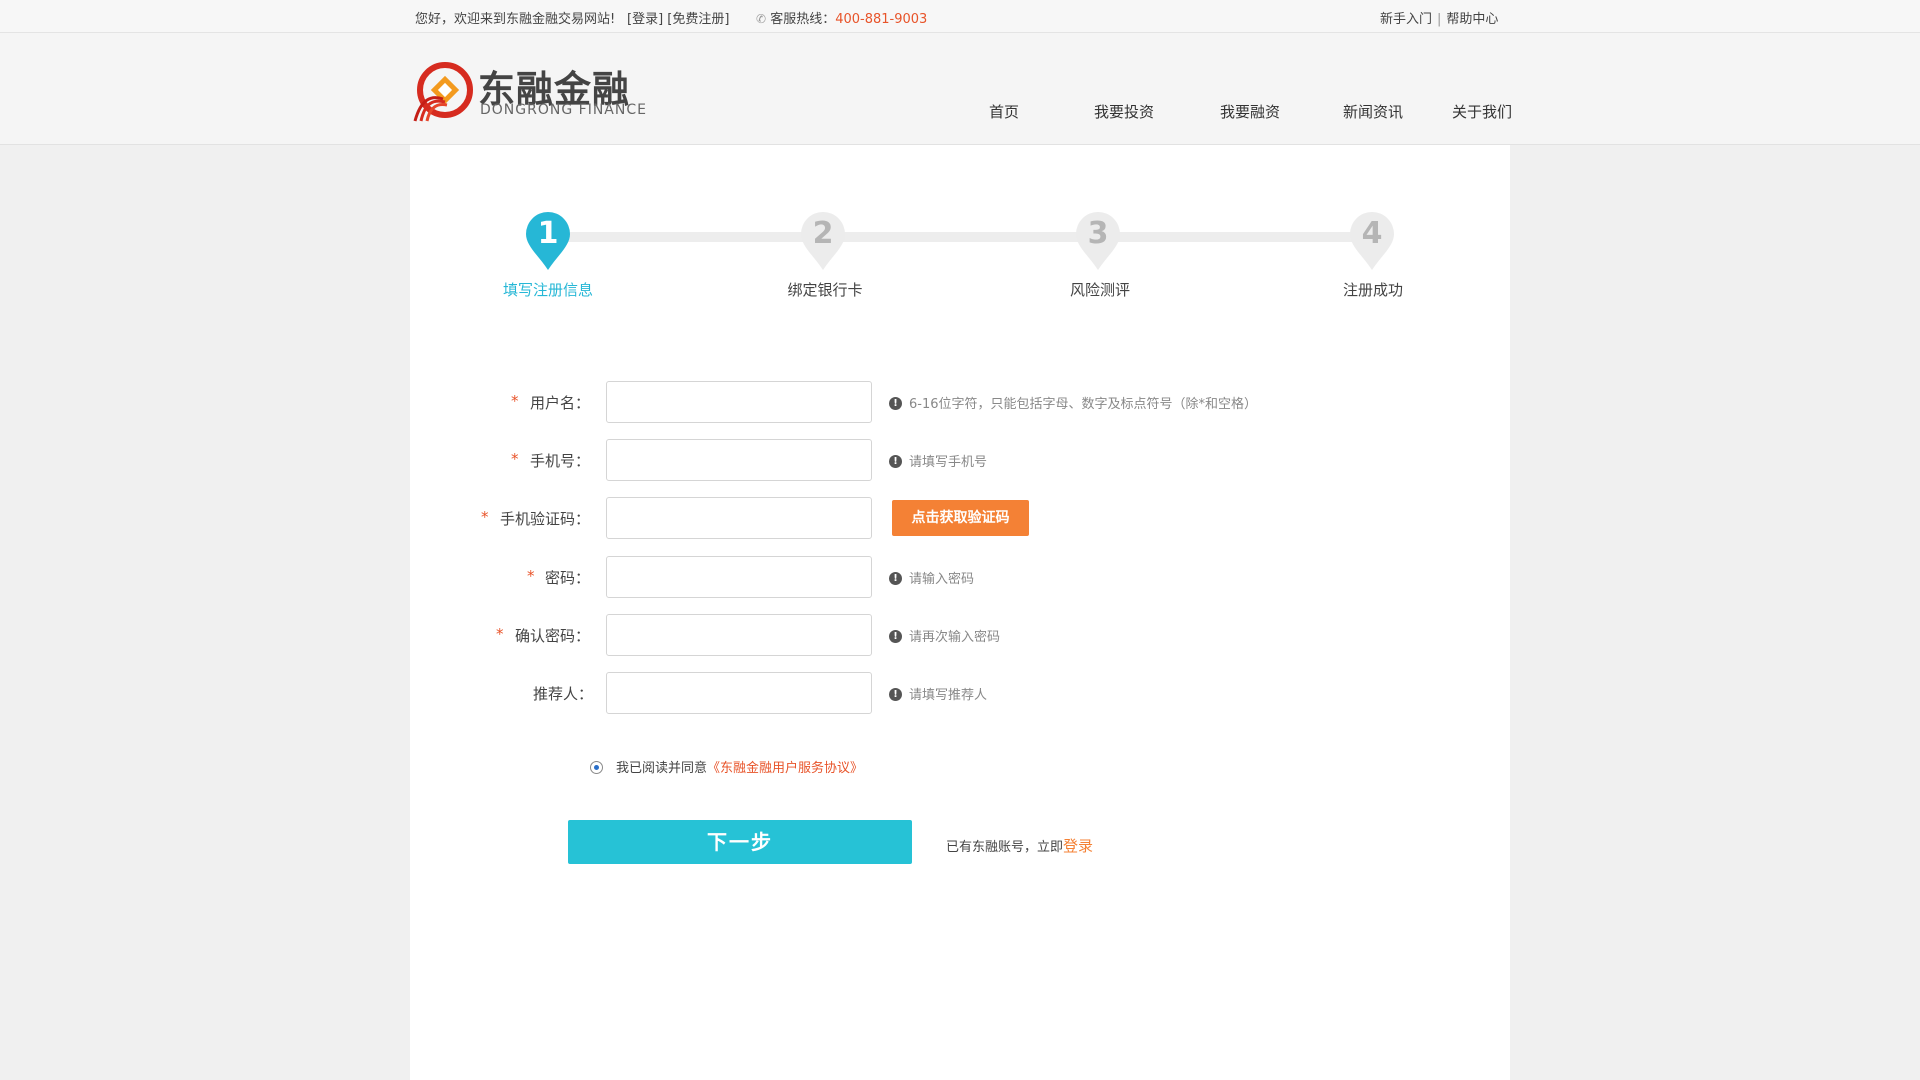 The height and width of the screenshot is (1080, 1920). Describe the element at coordinates (1372, 290) in the screenshot. I see `step-4-label: 注册成功` at that location.